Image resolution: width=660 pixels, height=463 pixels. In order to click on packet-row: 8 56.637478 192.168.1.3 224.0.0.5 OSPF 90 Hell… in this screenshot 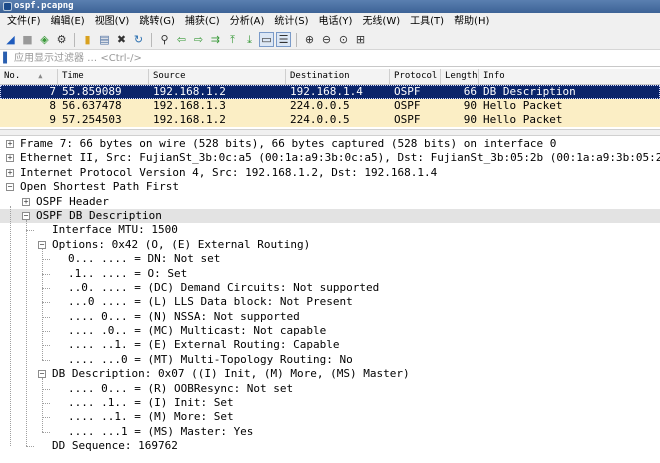, I will do `click(330, 106)`.